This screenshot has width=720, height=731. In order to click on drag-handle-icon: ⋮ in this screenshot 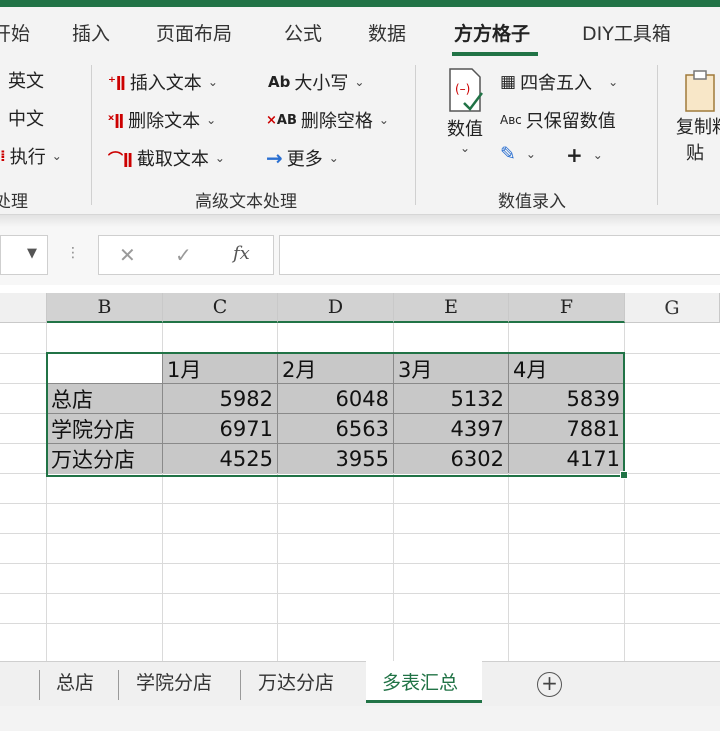, I will do `click(73, 253)`.